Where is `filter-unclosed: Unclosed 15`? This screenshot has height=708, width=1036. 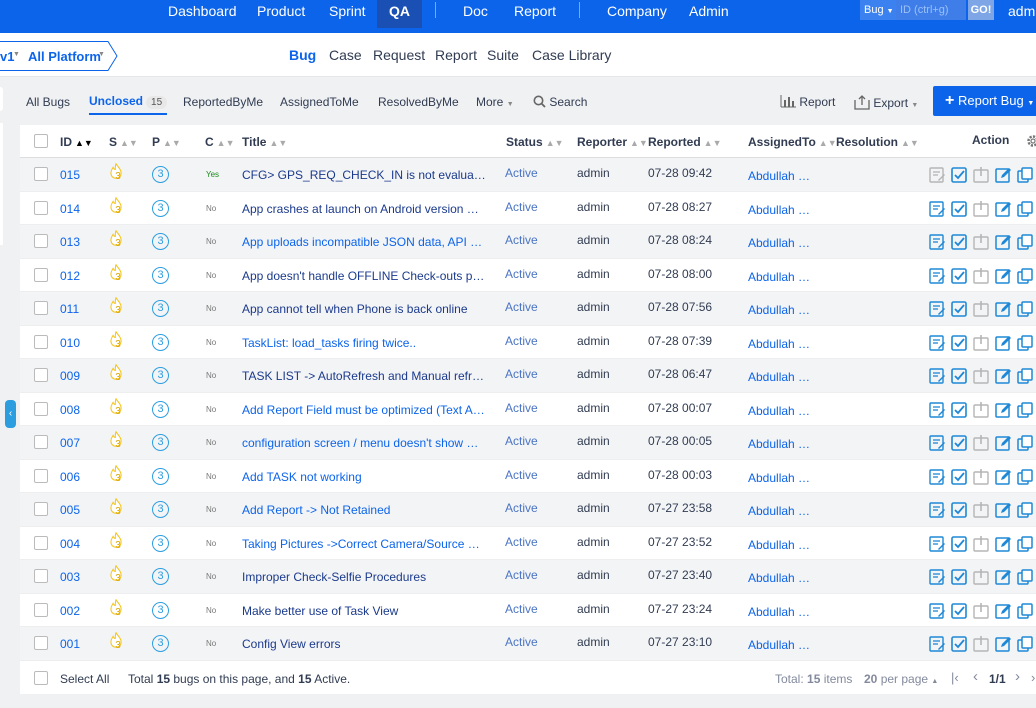
filter-unclosed: Unclosed 15 is located at coordinates (128, 104).